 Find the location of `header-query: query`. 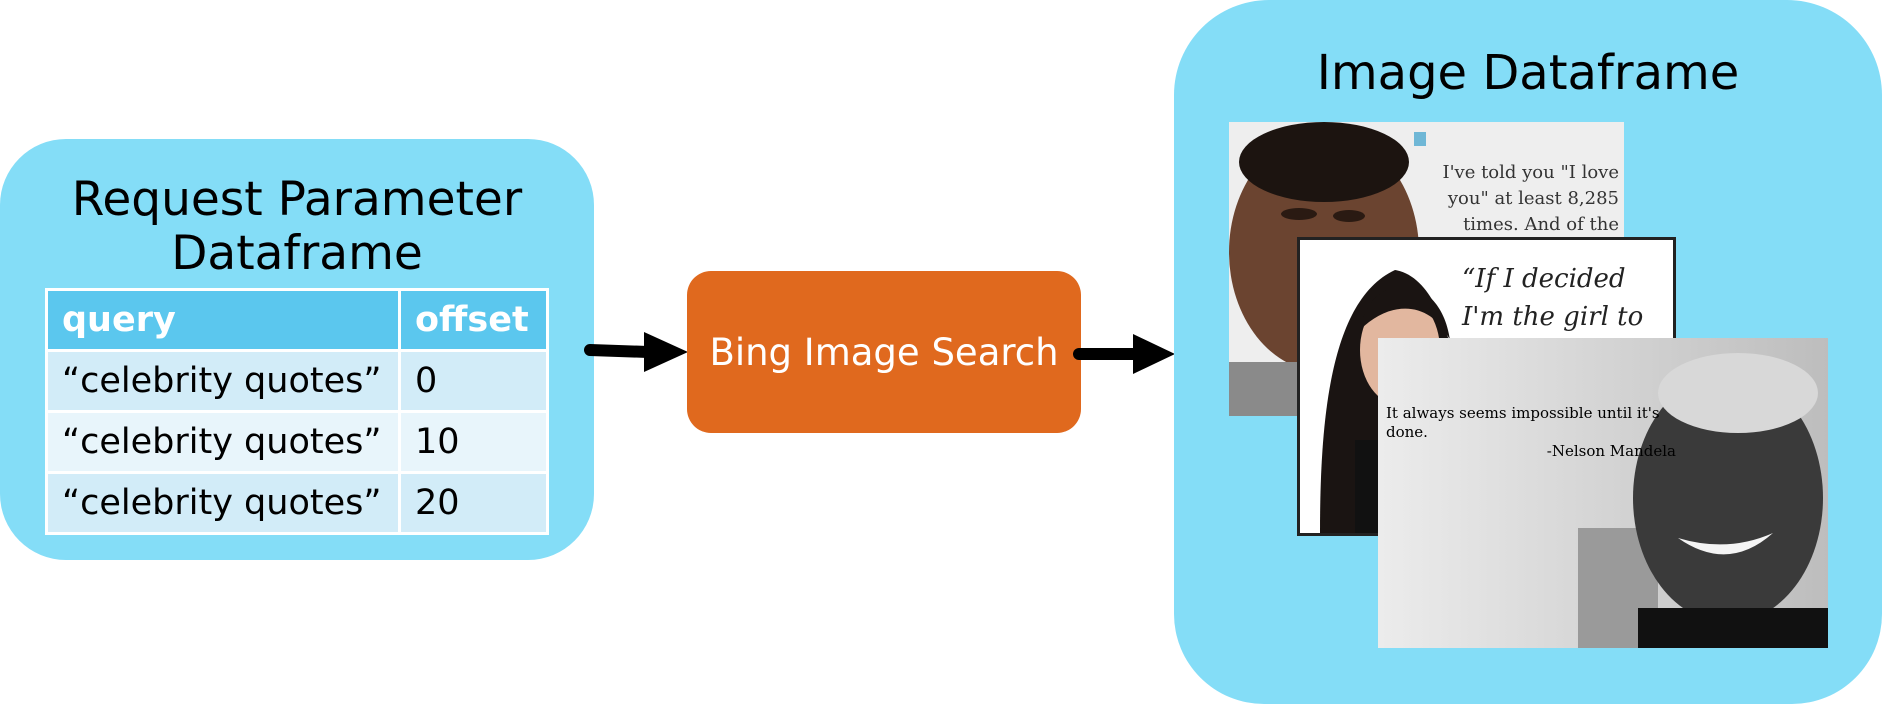

header-query: query is located at coordinates (223, 320).